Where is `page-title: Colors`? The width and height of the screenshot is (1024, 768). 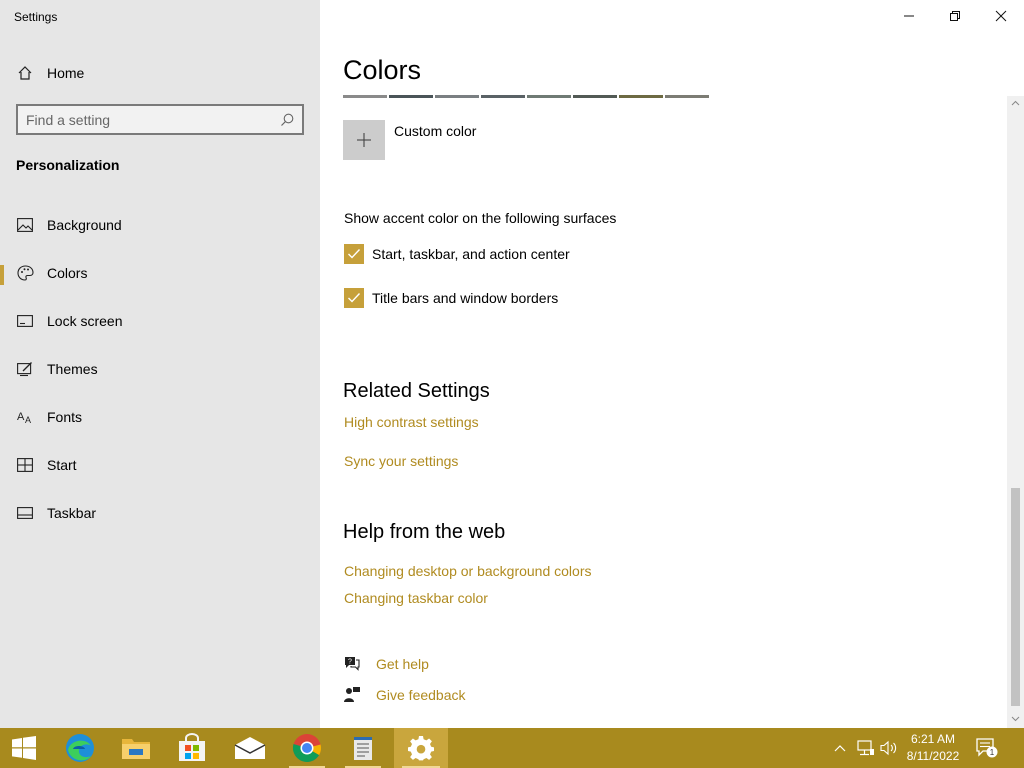 page-title: Colors is located at coordinates (382, 70).